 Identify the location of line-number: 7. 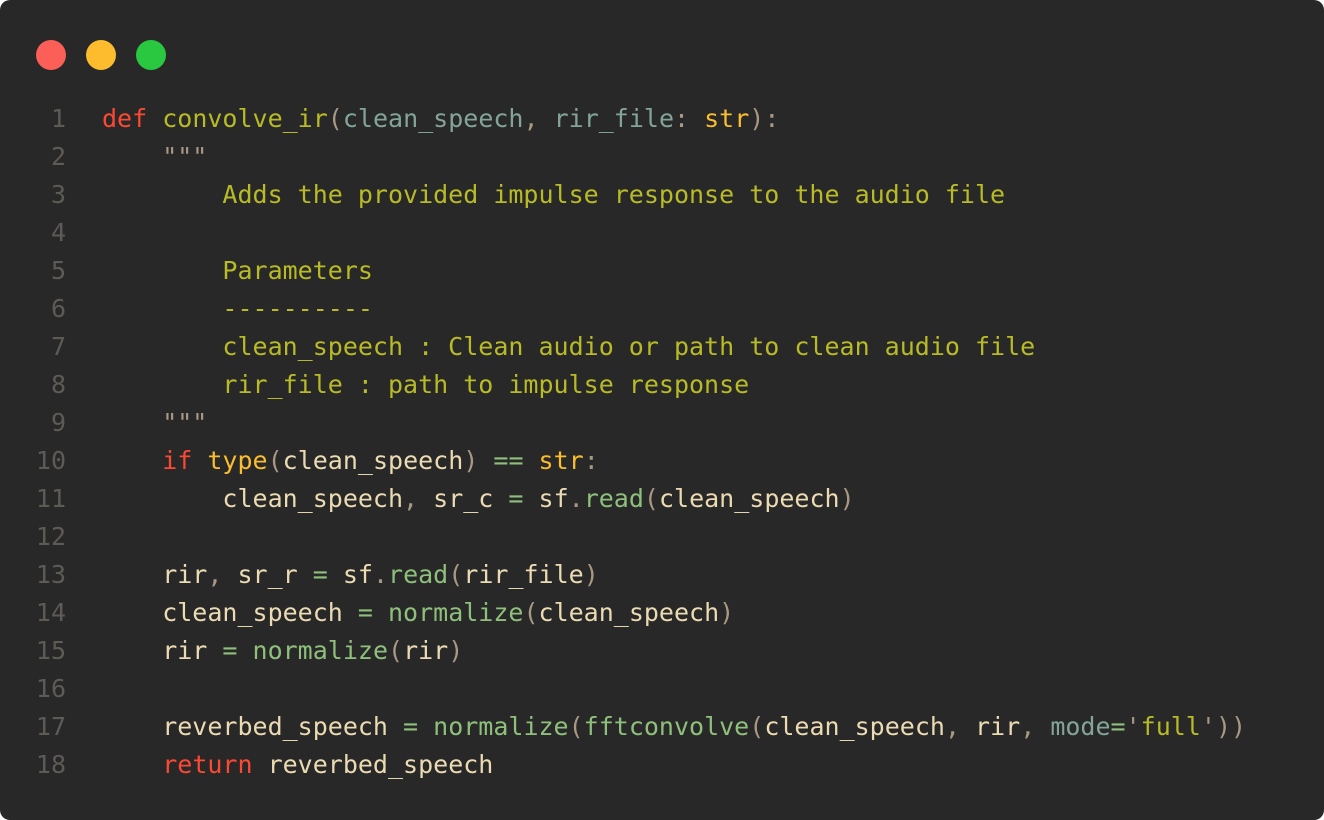
(58, 346).